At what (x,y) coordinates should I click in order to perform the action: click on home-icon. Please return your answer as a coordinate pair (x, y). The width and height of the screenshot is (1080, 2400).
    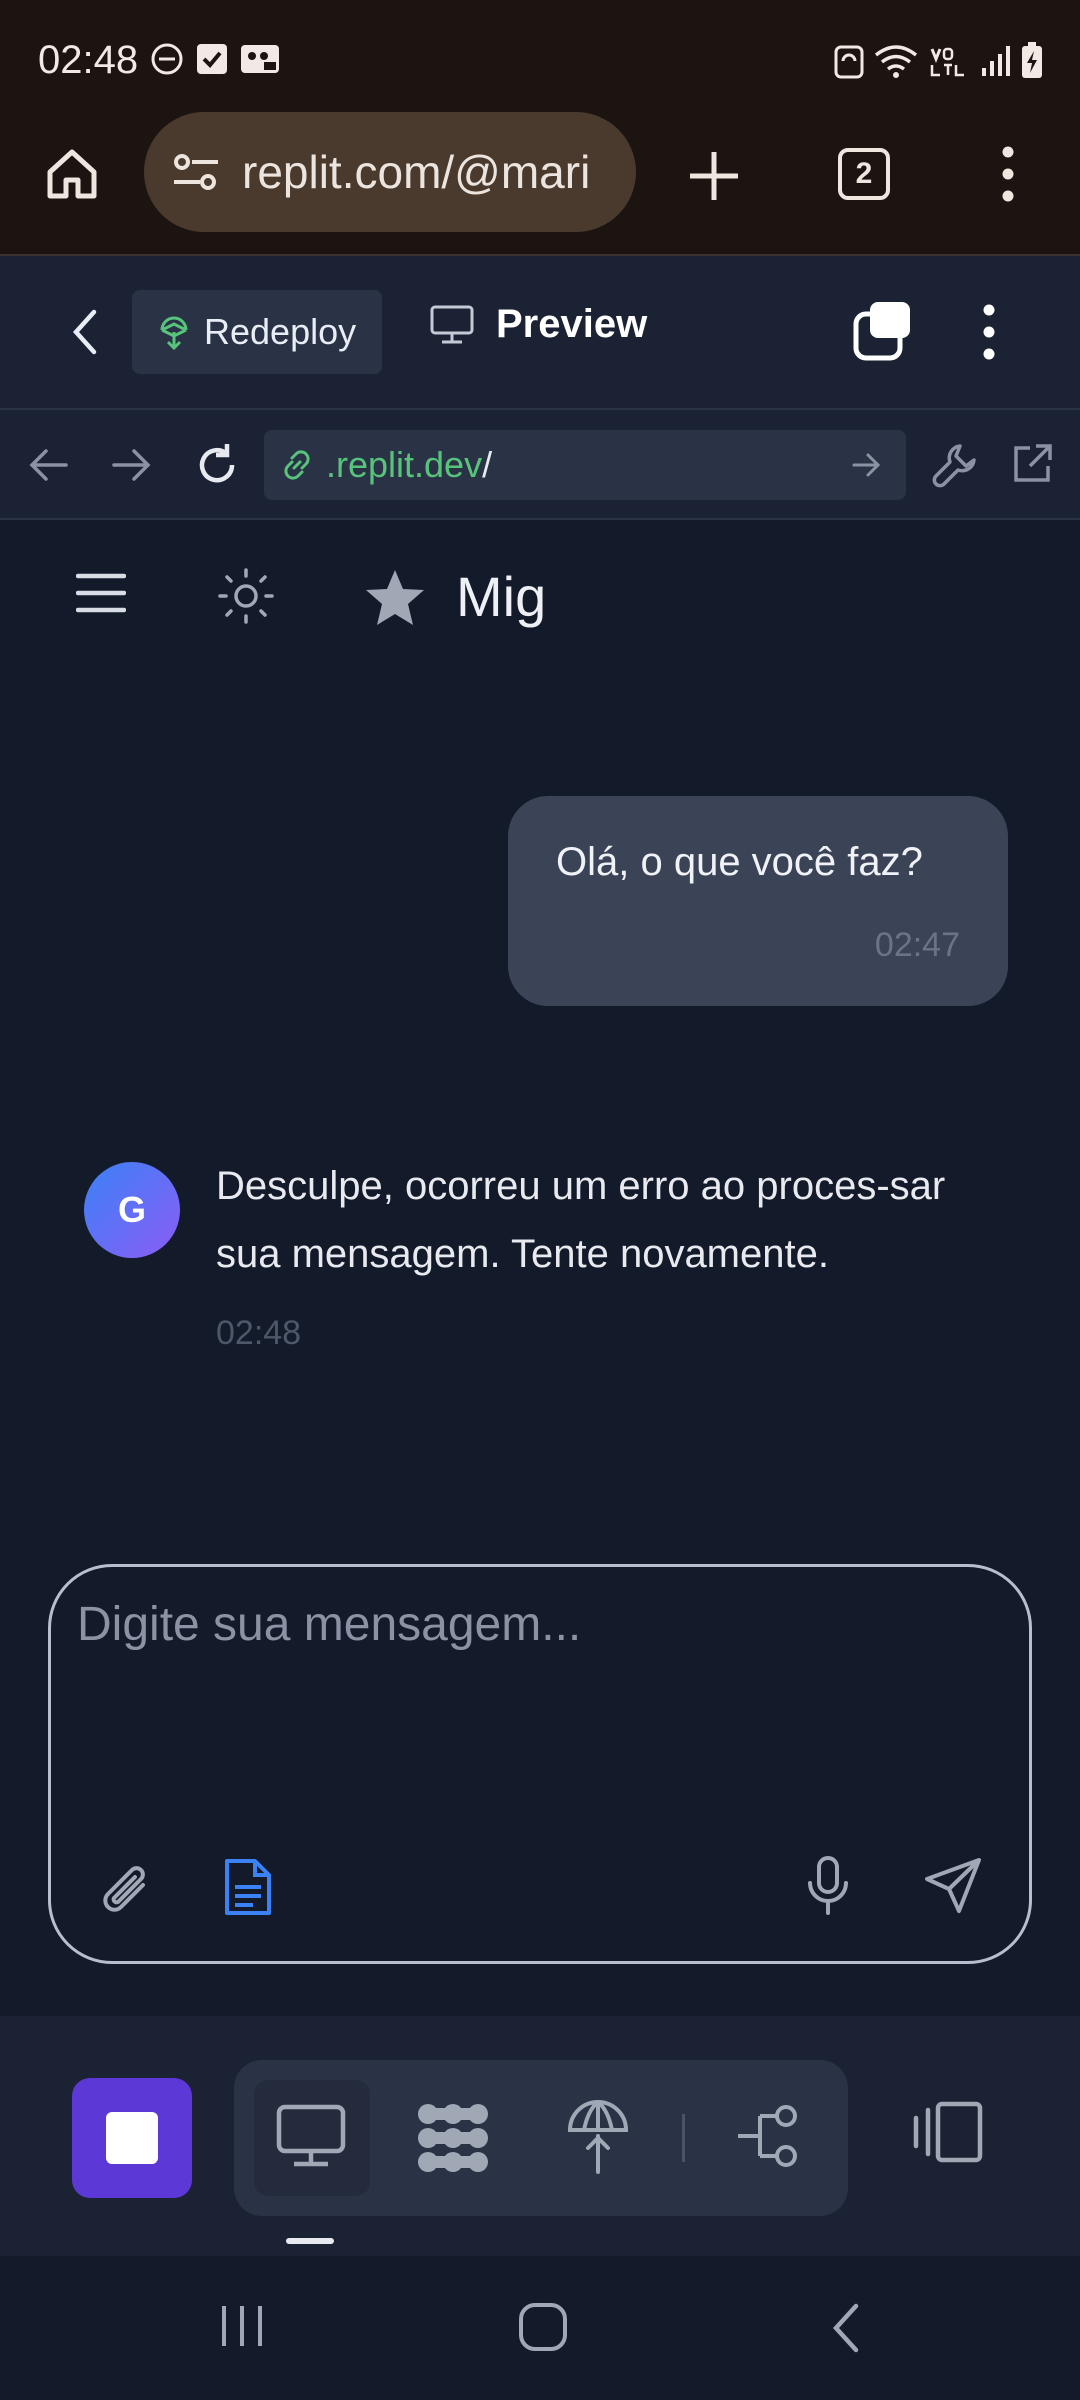
    Looking at the image, I should click on (72, 174).